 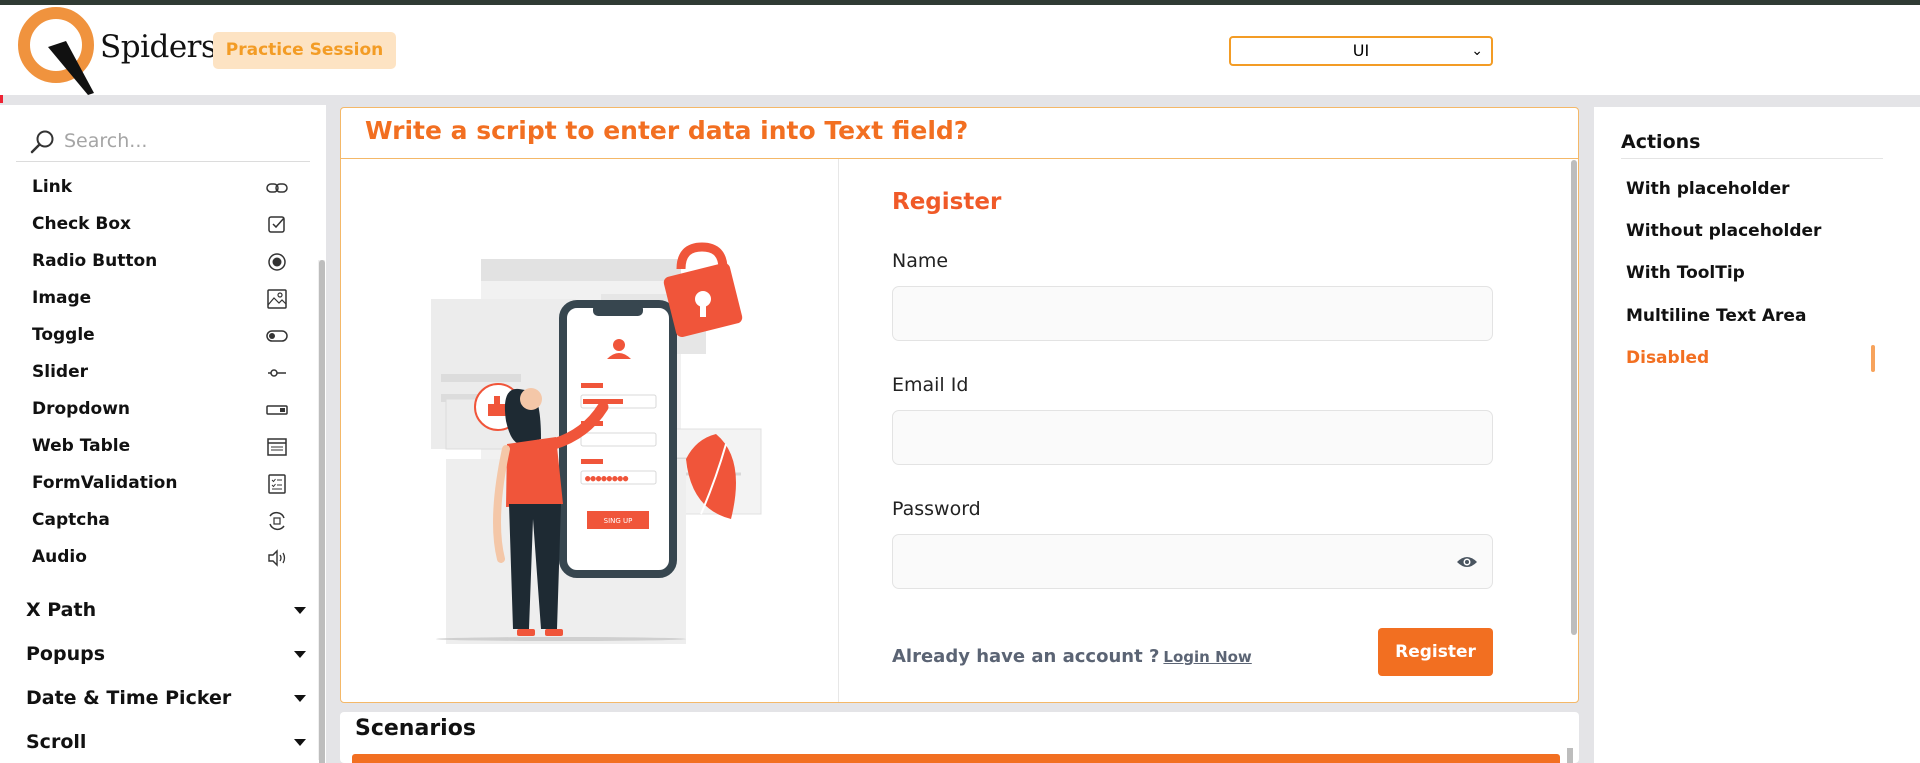 I want to click on password-label: Password, so click(x=936, y=509).